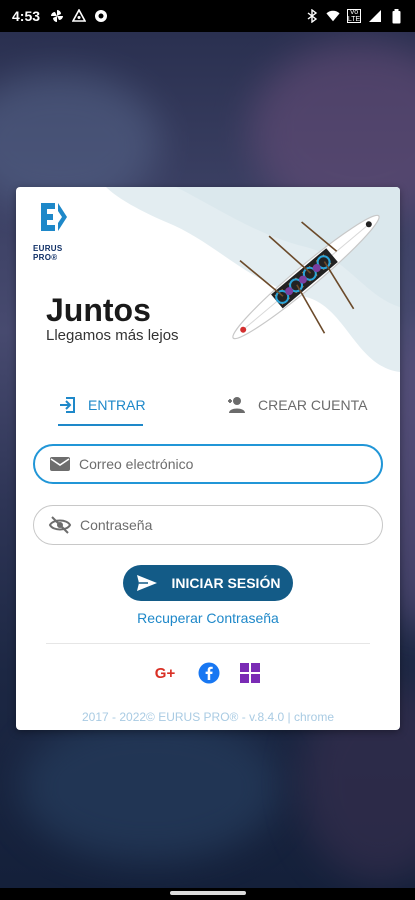  I want to click on login-icon, so click(67, 405).